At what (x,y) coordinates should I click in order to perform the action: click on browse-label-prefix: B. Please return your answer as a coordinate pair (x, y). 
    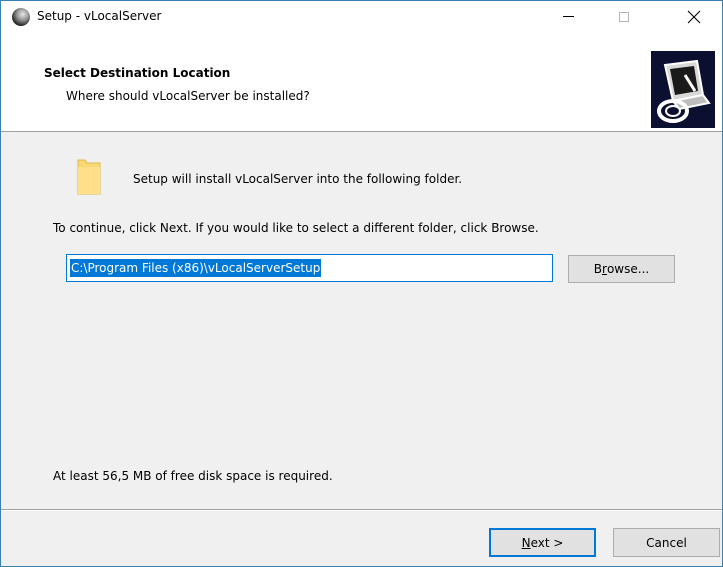
    Looking at the image, I should click on (598, 269).